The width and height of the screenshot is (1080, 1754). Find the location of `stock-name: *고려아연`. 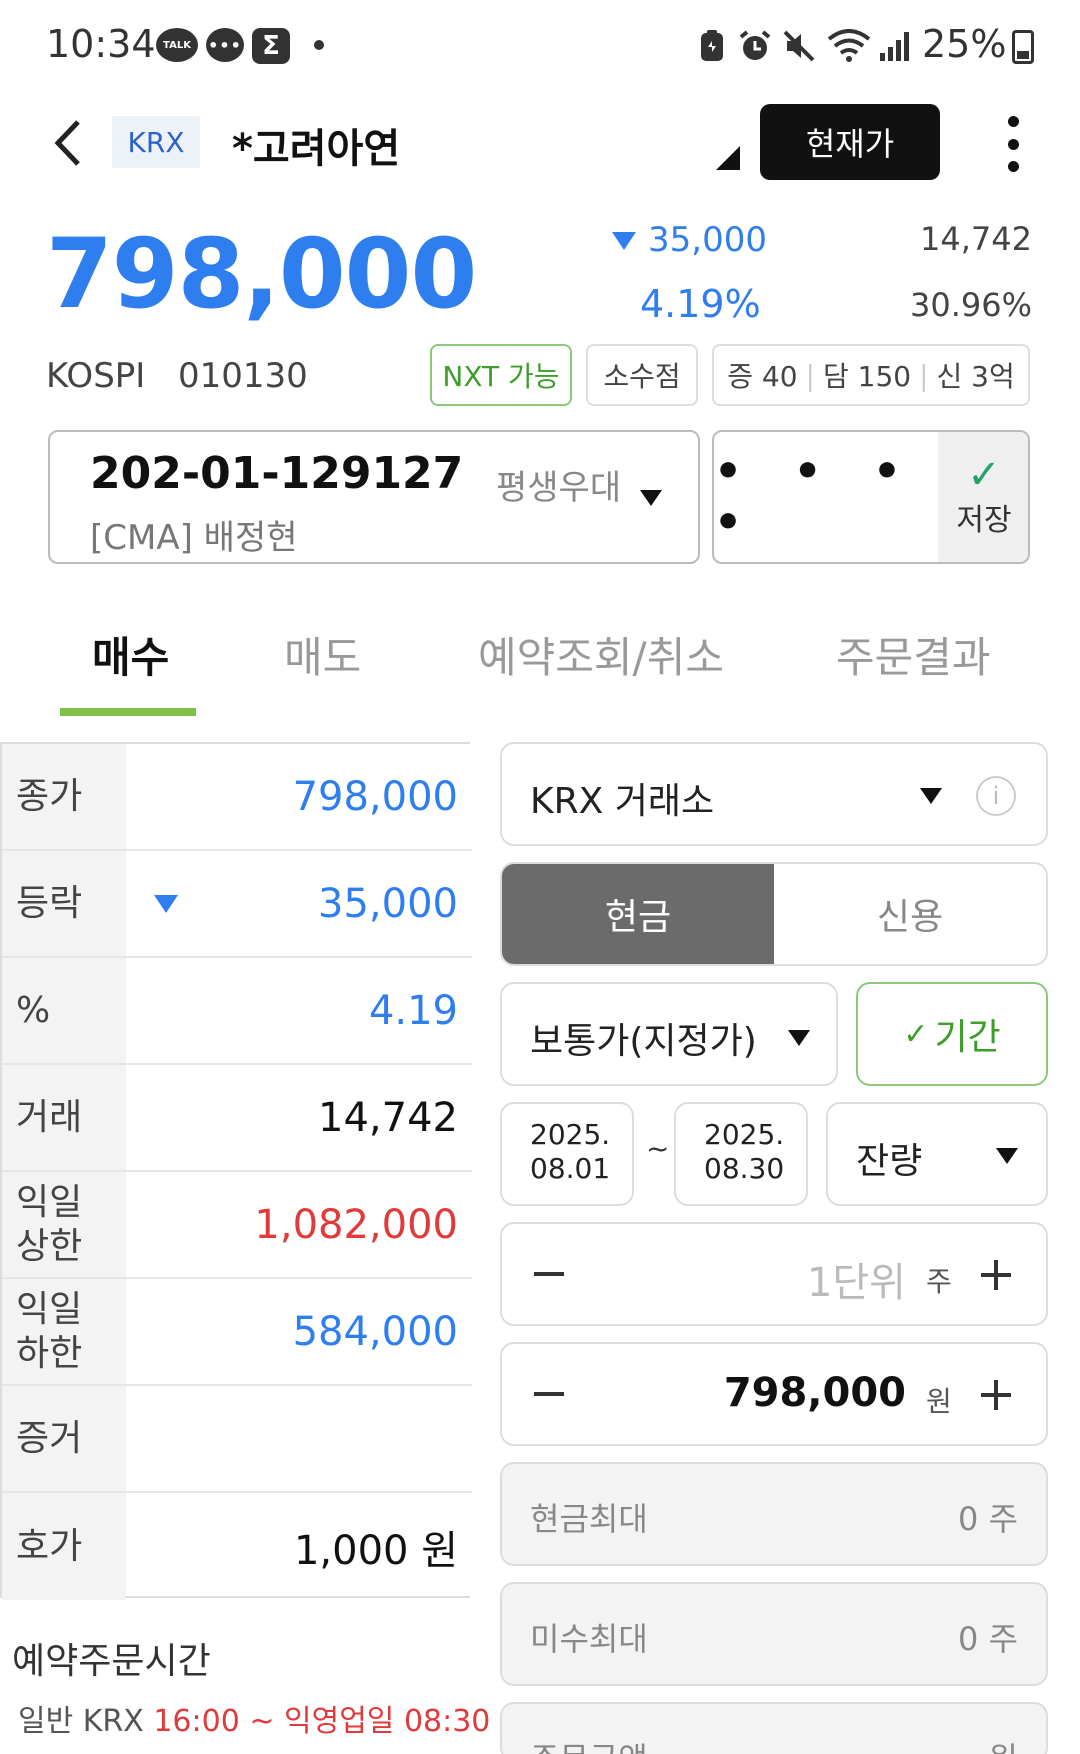

stock-name: *고려아연 is located at coordinates (316, 145).